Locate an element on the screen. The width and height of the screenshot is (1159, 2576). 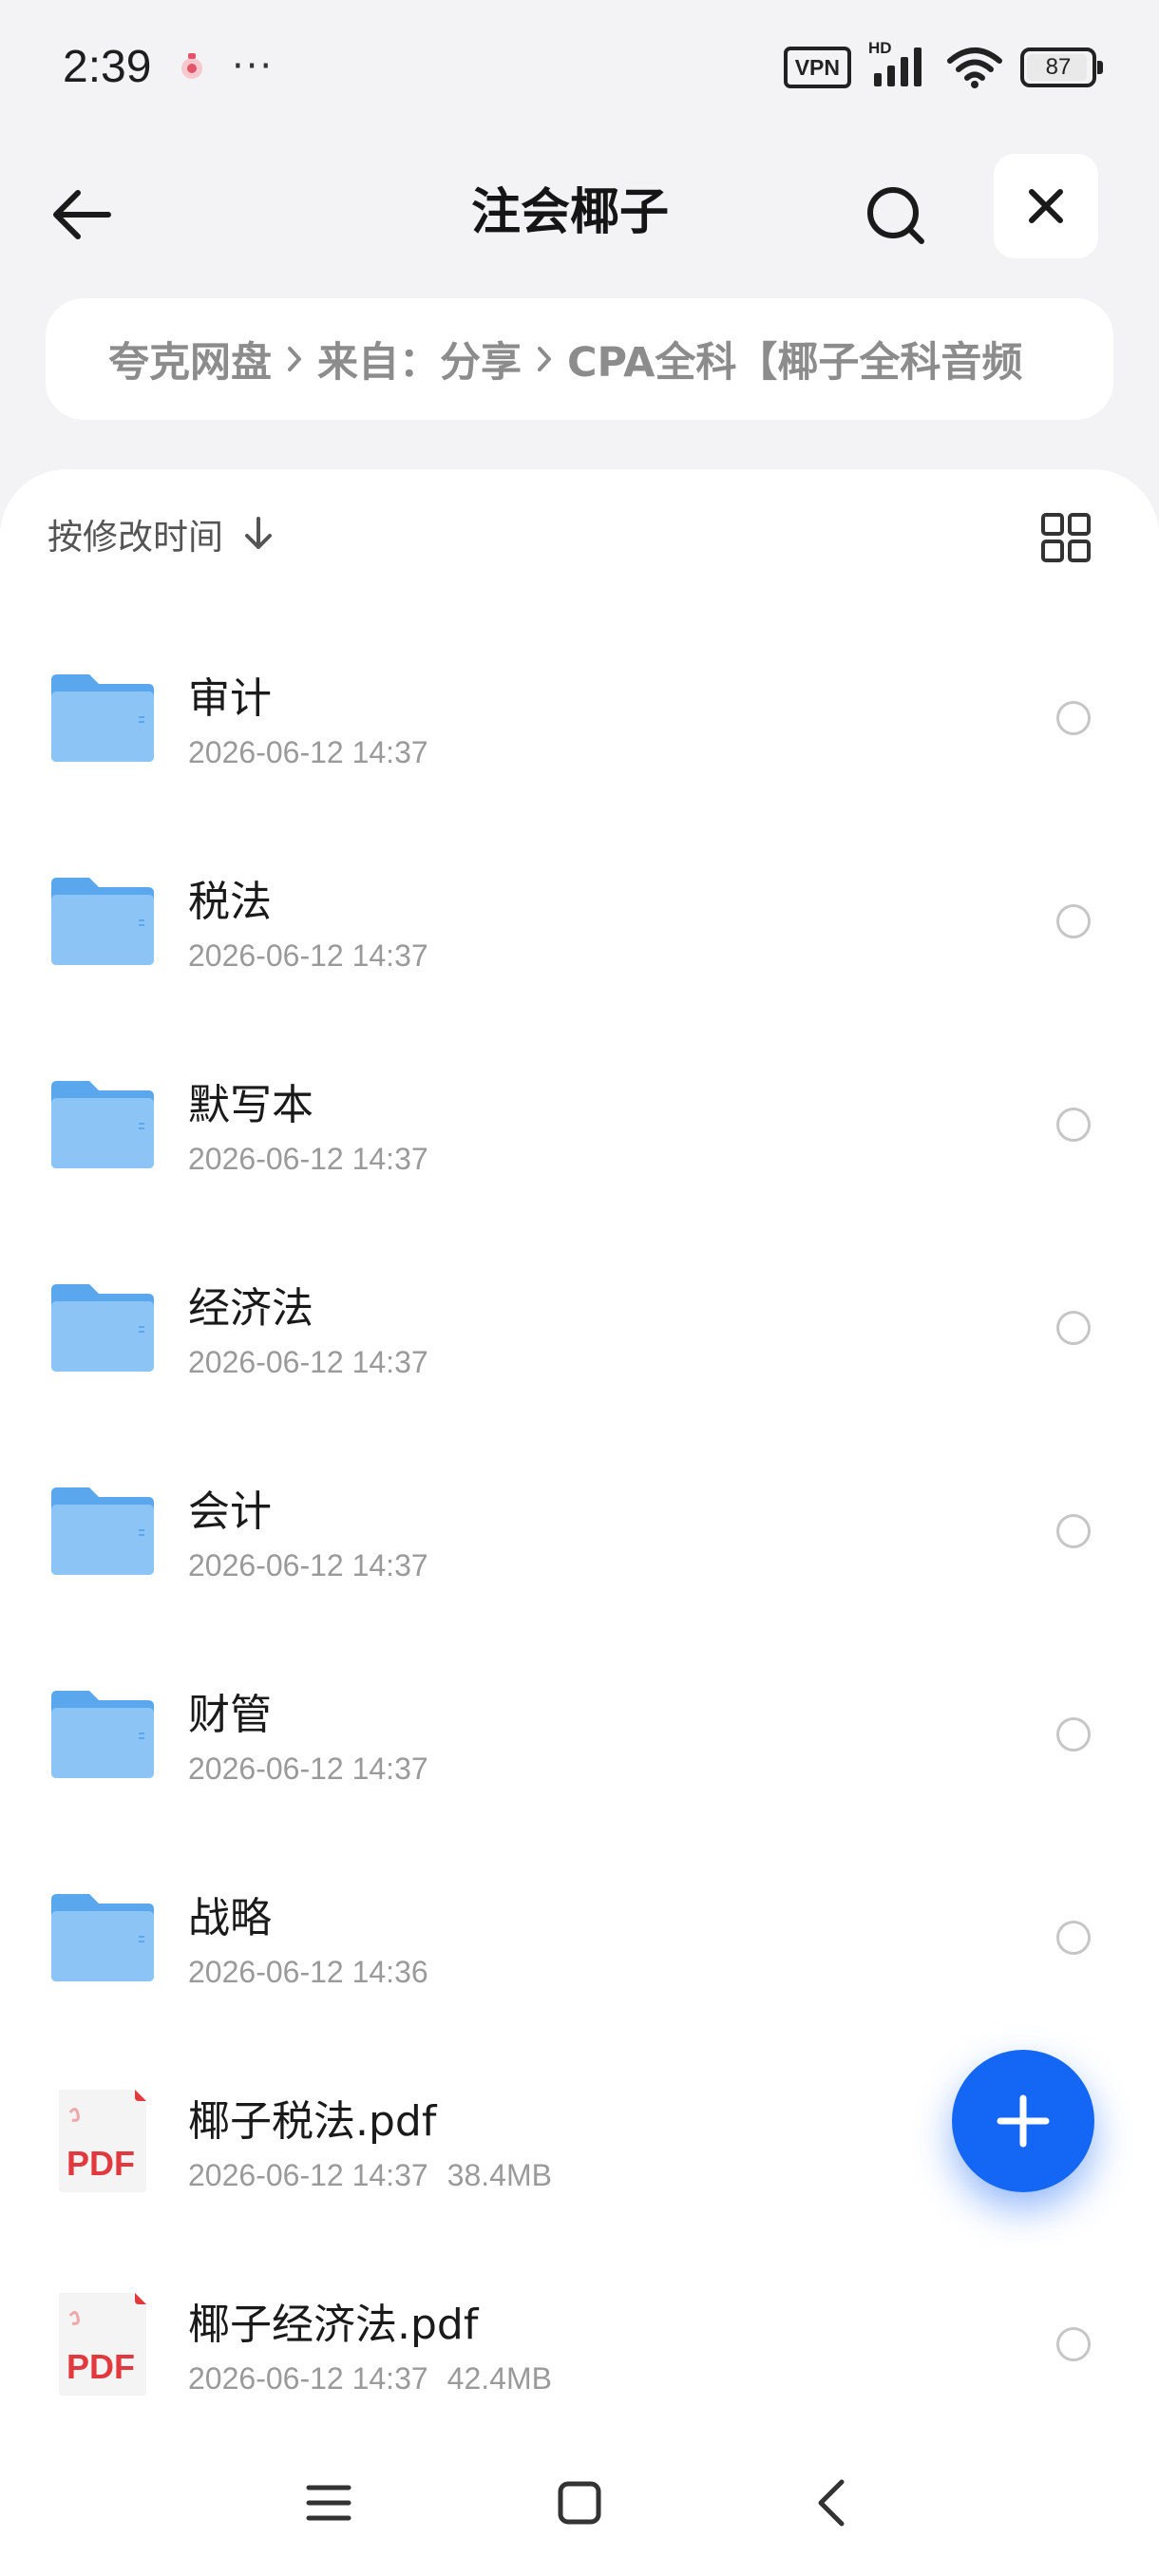
status-time: 2:39 is located at coordinates (107, 67).